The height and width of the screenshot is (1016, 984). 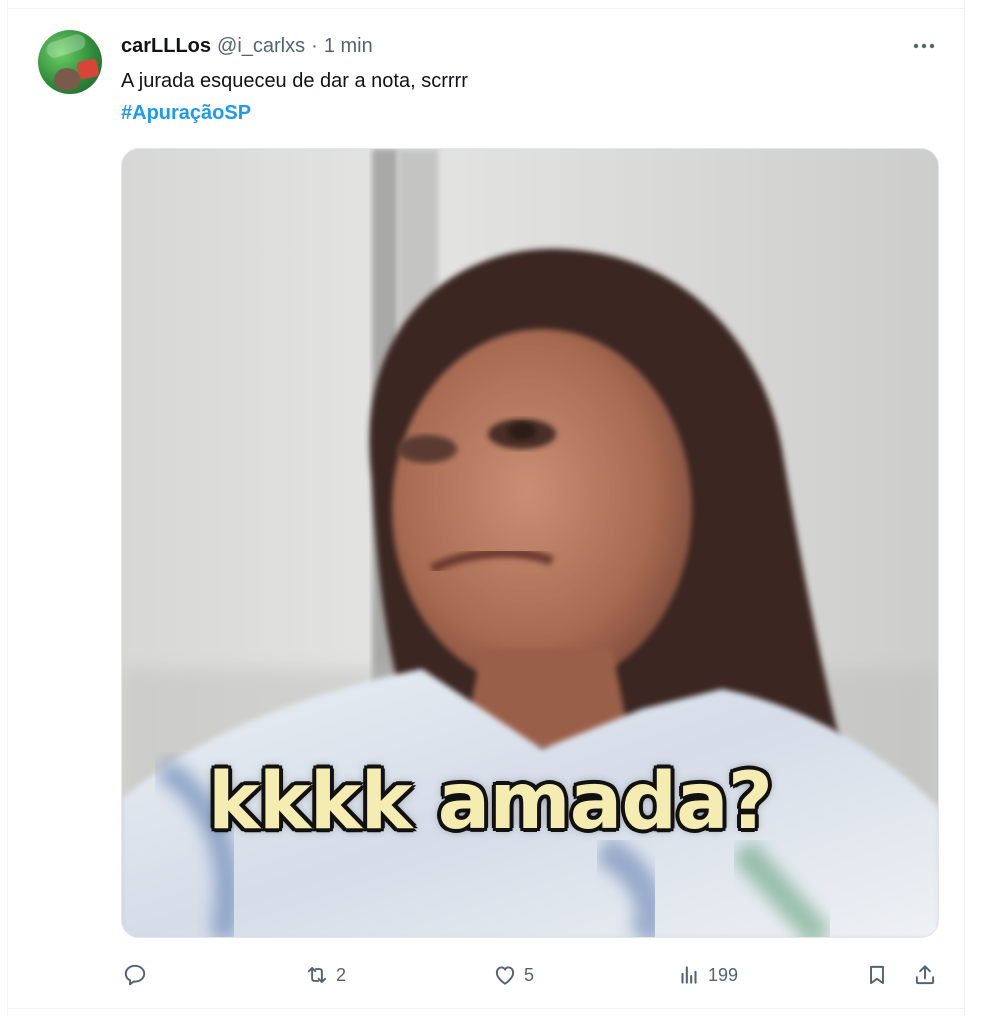 What do you see at coordinates (486, 1008) in the screenshot?
I see `frame-bottom-border` at bounding box center [486, 1008].